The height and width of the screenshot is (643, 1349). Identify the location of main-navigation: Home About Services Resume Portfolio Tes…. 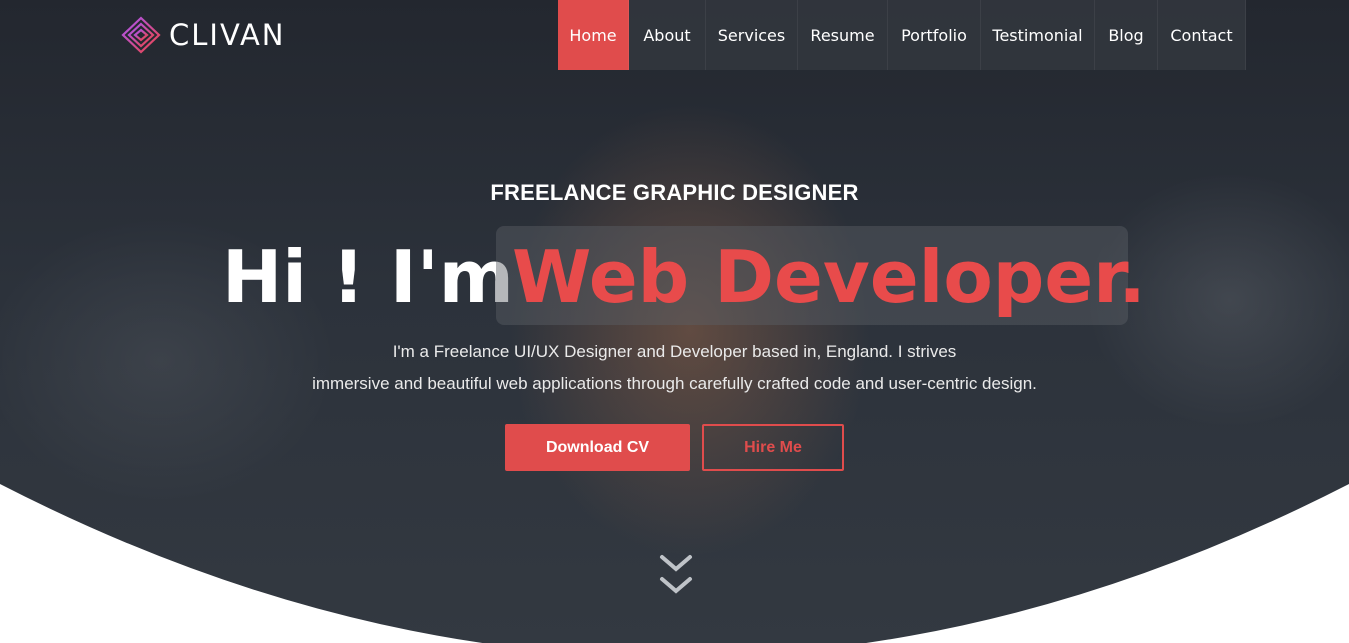
(902, 35).